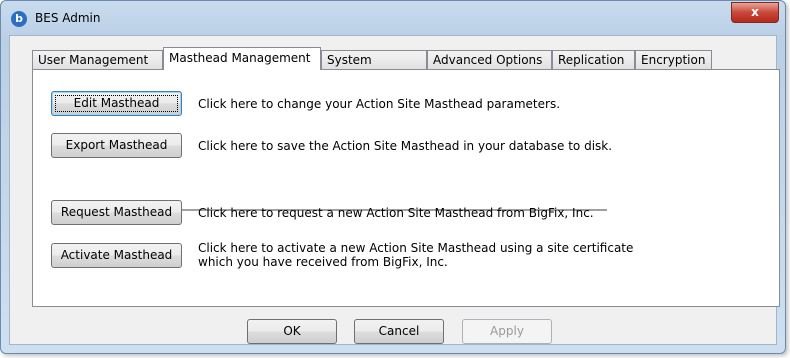 Image resolution: width=790 pixels, height=358 pixels. Describe the element at coordinates (116, 255) in the screenshot. I see `activate-masthead-button: Activate Masthead` at that location.